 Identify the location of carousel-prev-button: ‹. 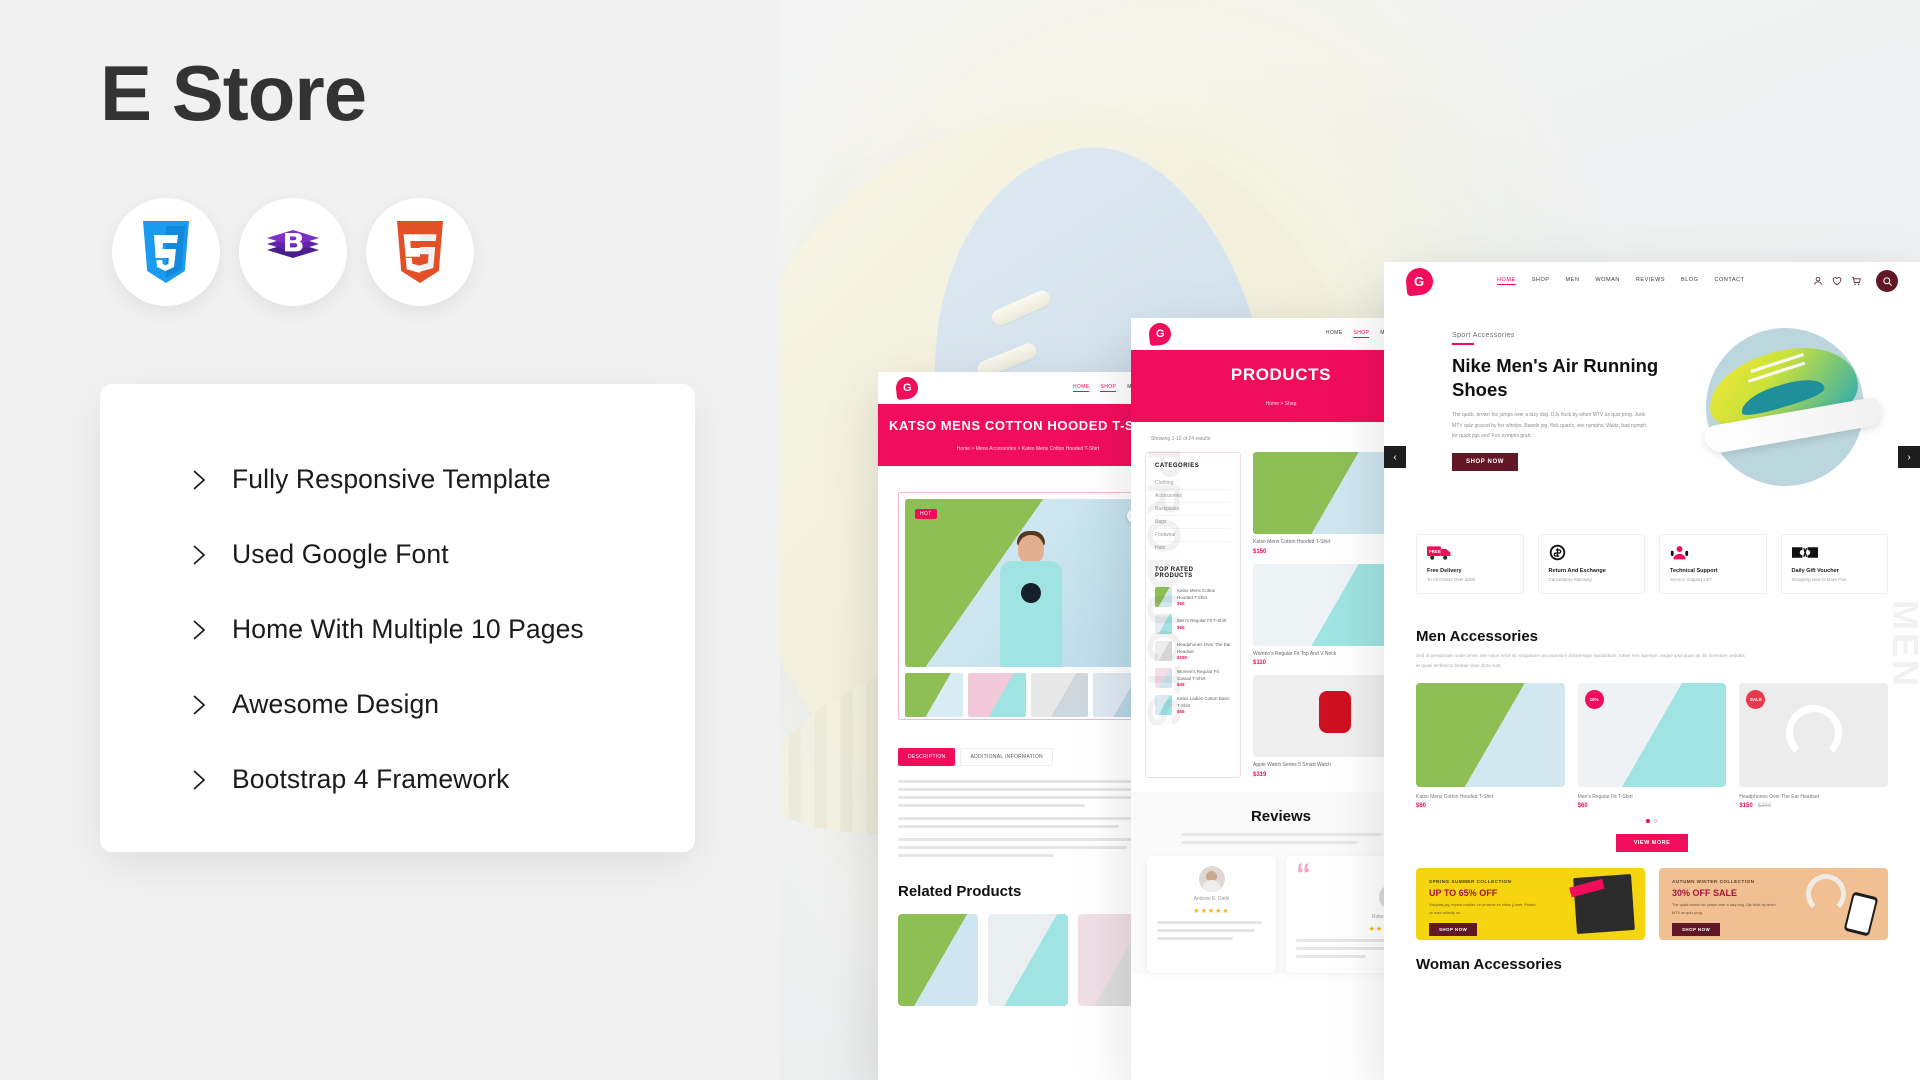
(1395, 457).